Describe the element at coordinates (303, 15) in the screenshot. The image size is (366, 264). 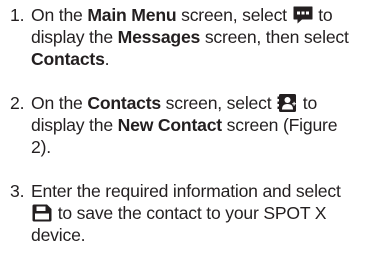
I see `messages-icon` at that location.